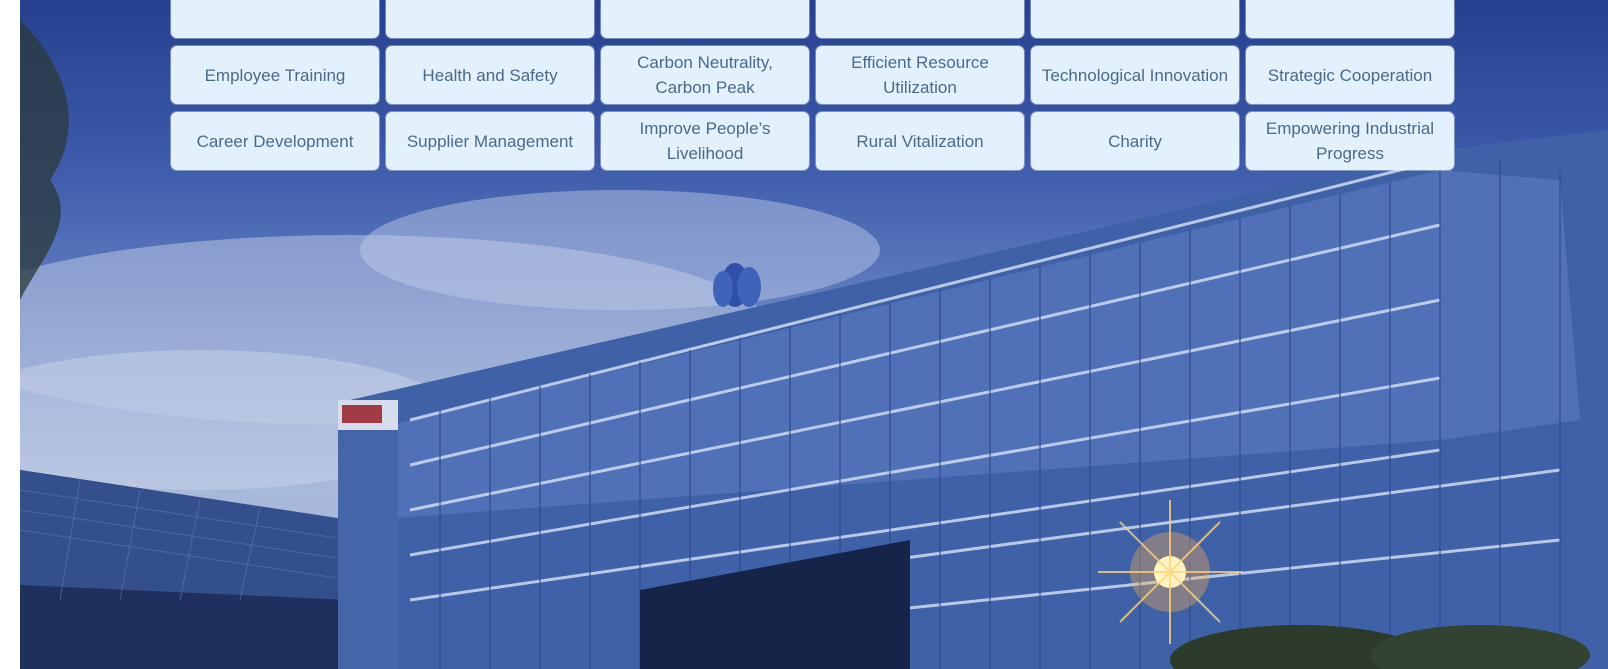 Image resolution: width=1608 pixels, height=669 pixels. I want to click on topic-label: Technological Innovation, so click(1135, 75).